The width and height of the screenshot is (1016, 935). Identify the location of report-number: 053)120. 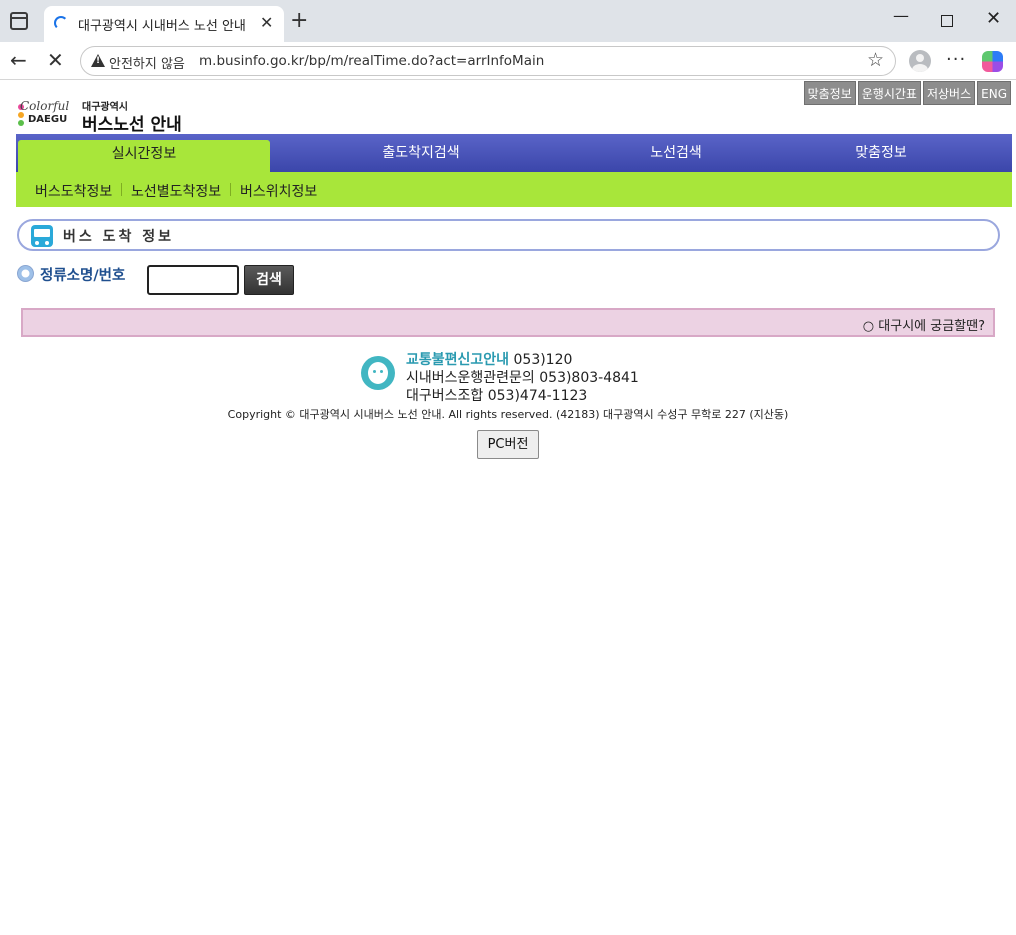
(543, 360).